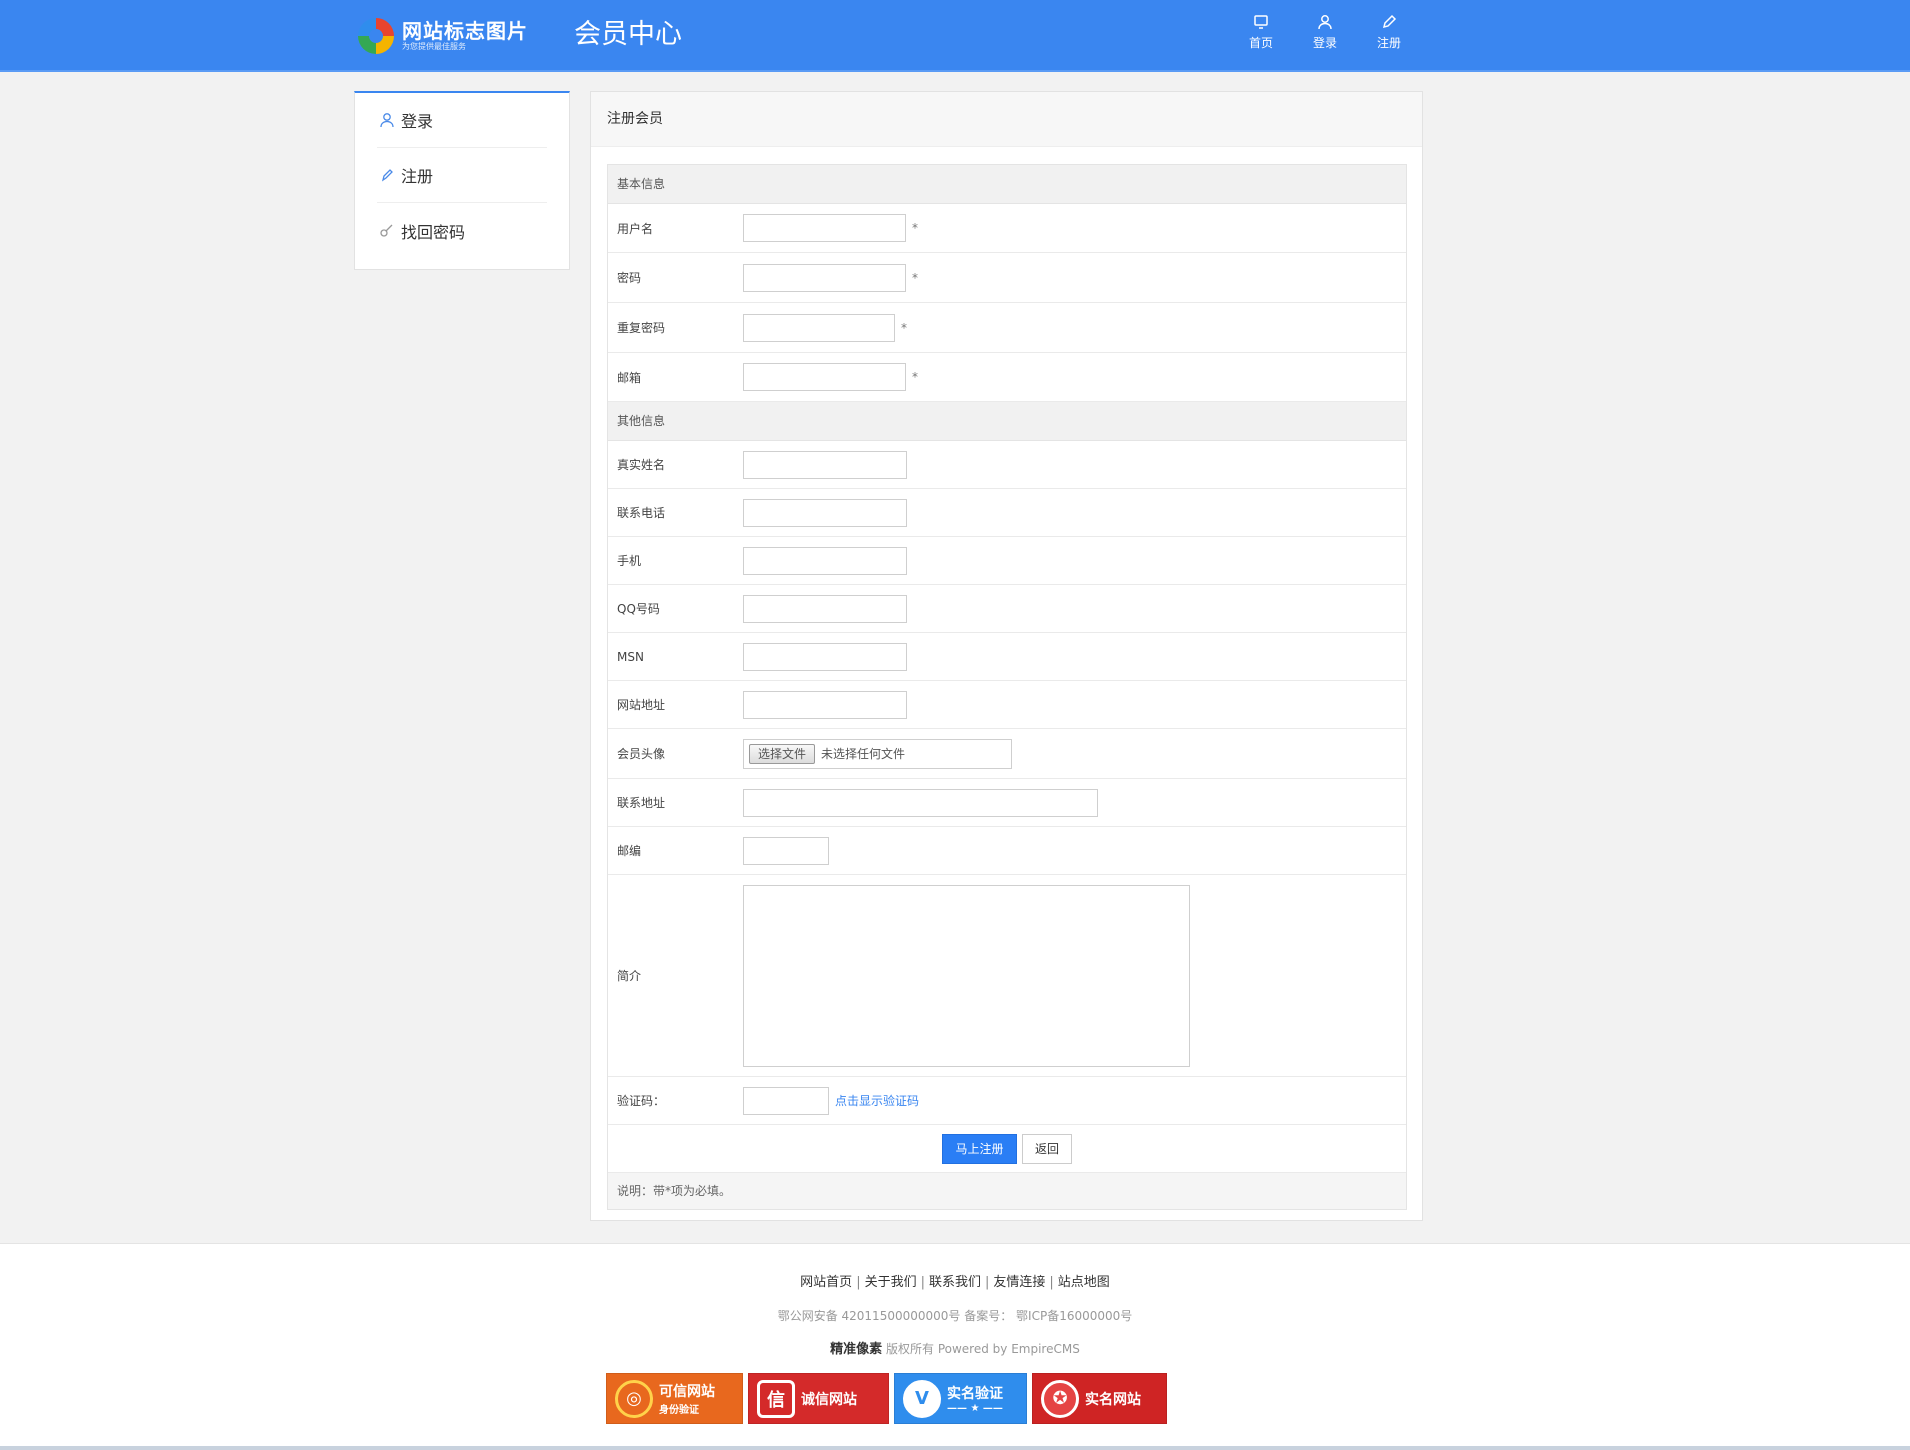 Image resolution: width=1910 pixels, height=1450 pixels. Describe the element at coordinates (1325, 43) in the screenshot. I see `topnav-login-label: 登录` at that location.